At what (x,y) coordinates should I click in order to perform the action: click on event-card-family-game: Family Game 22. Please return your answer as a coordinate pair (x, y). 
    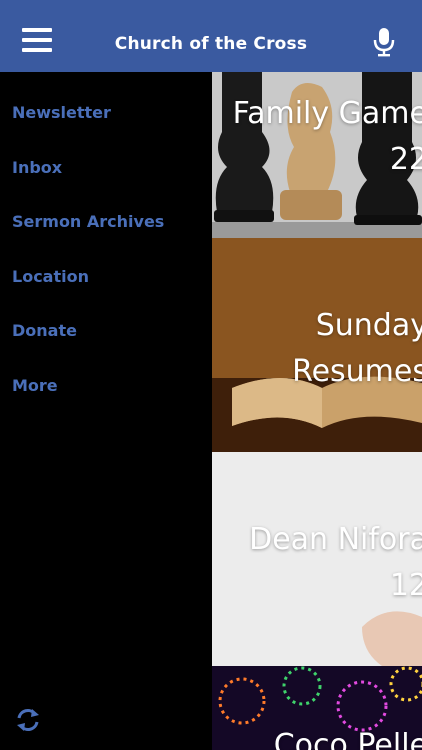
    Looking at the image, I should click on (317, 155).